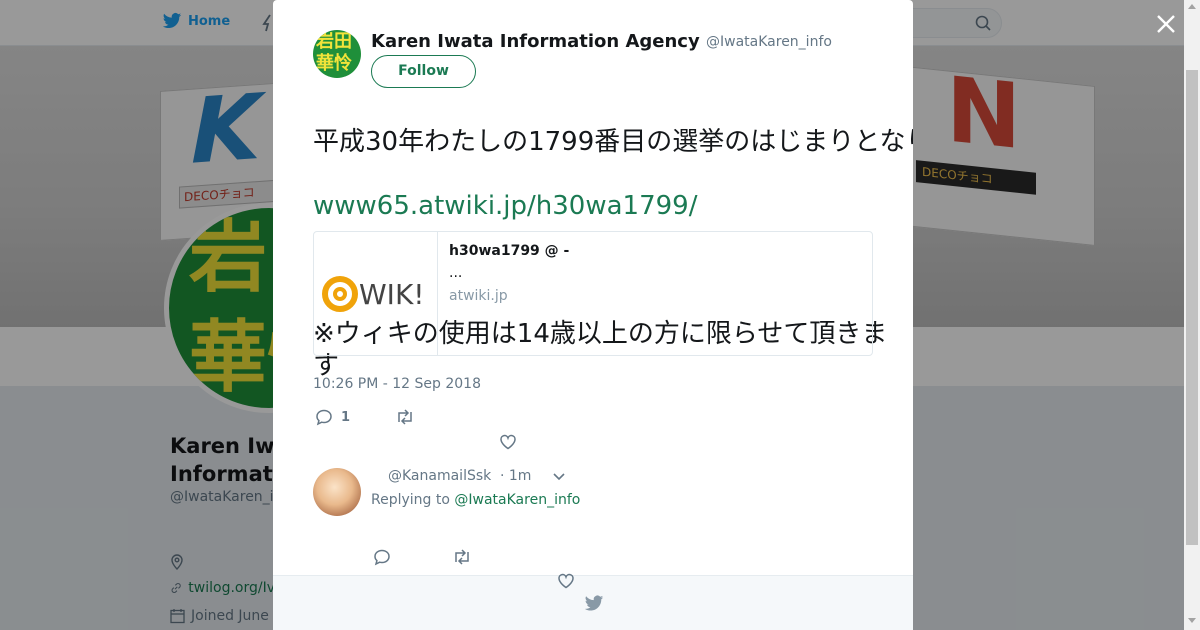  I want to click on page-scrollbar, so click(1192, 315).